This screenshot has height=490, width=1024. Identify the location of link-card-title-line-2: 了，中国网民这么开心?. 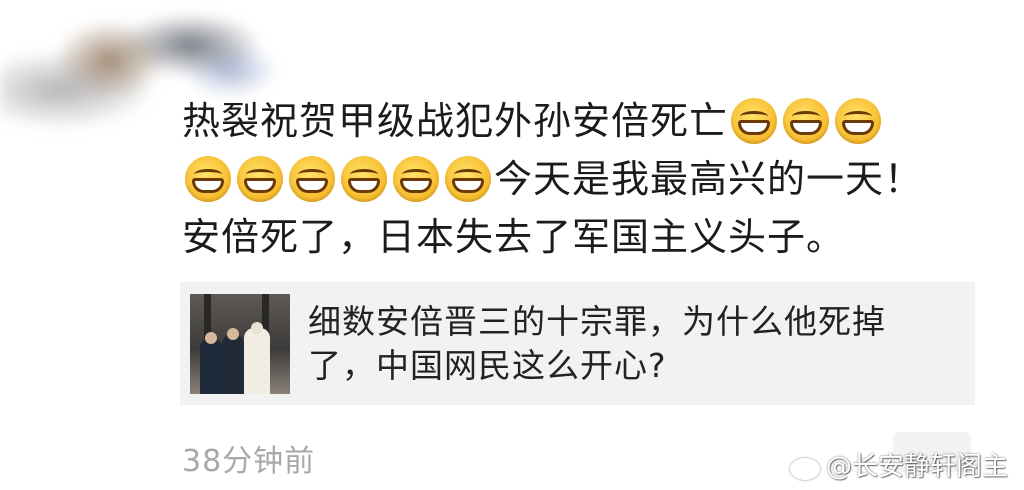
(487, 365).